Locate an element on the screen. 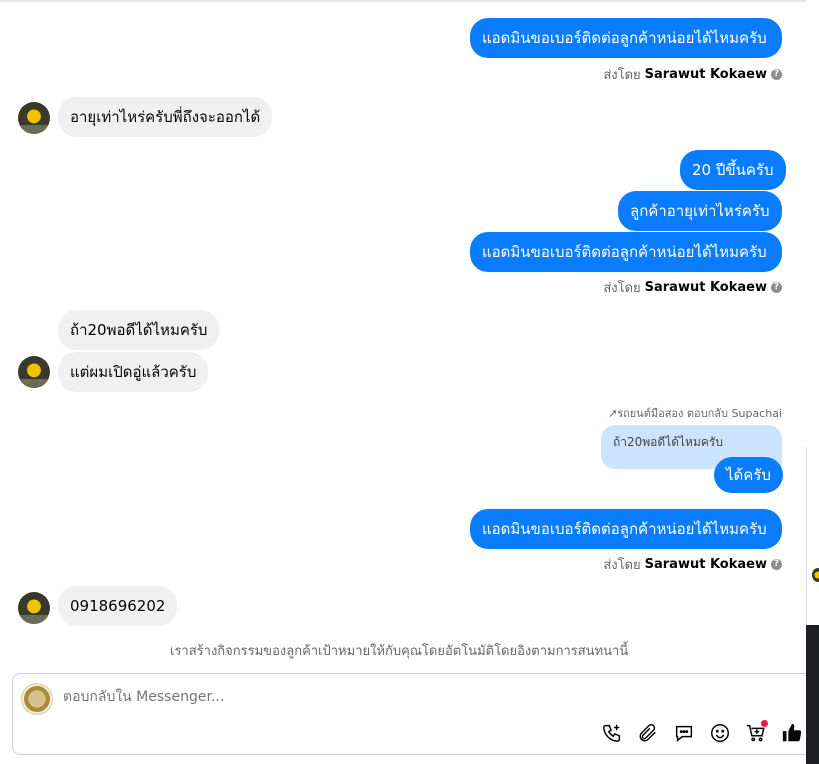  cart-plus-icon is located at coordinates (756, 733).